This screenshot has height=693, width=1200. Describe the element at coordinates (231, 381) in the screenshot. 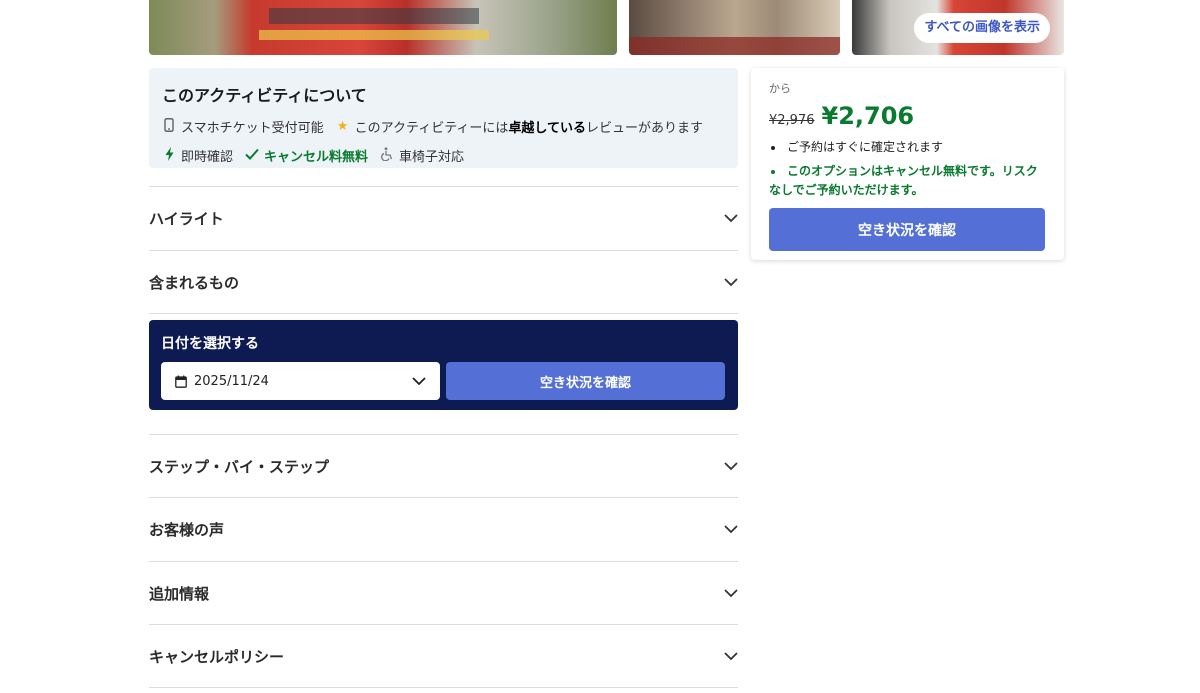

I see `selected-date: 2025/11/24` at that location.